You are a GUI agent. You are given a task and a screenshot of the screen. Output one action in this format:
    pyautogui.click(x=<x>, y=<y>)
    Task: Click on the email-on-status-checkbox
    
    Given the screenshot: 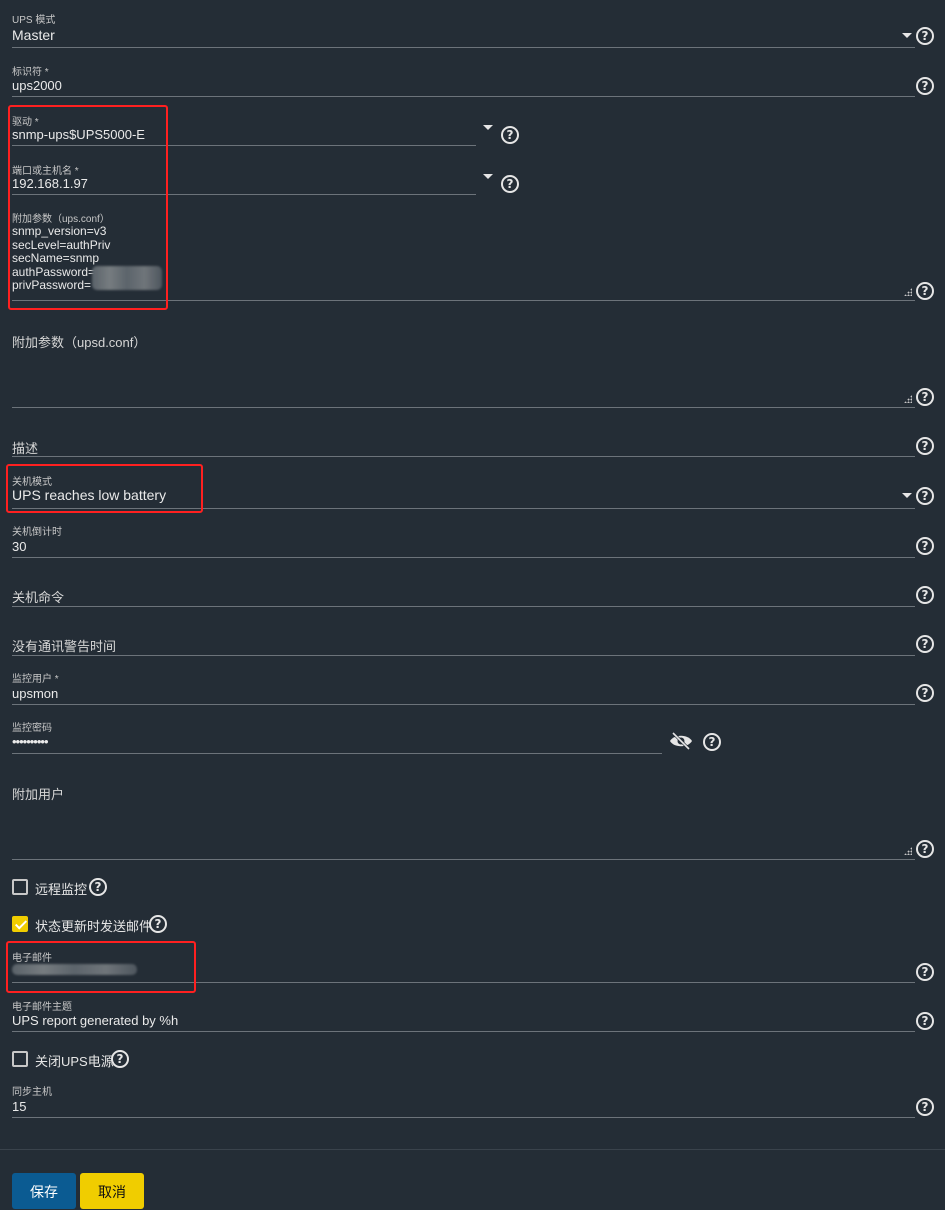 What is the action you would take?
    pyautogui.click(x=20, y=924)
    